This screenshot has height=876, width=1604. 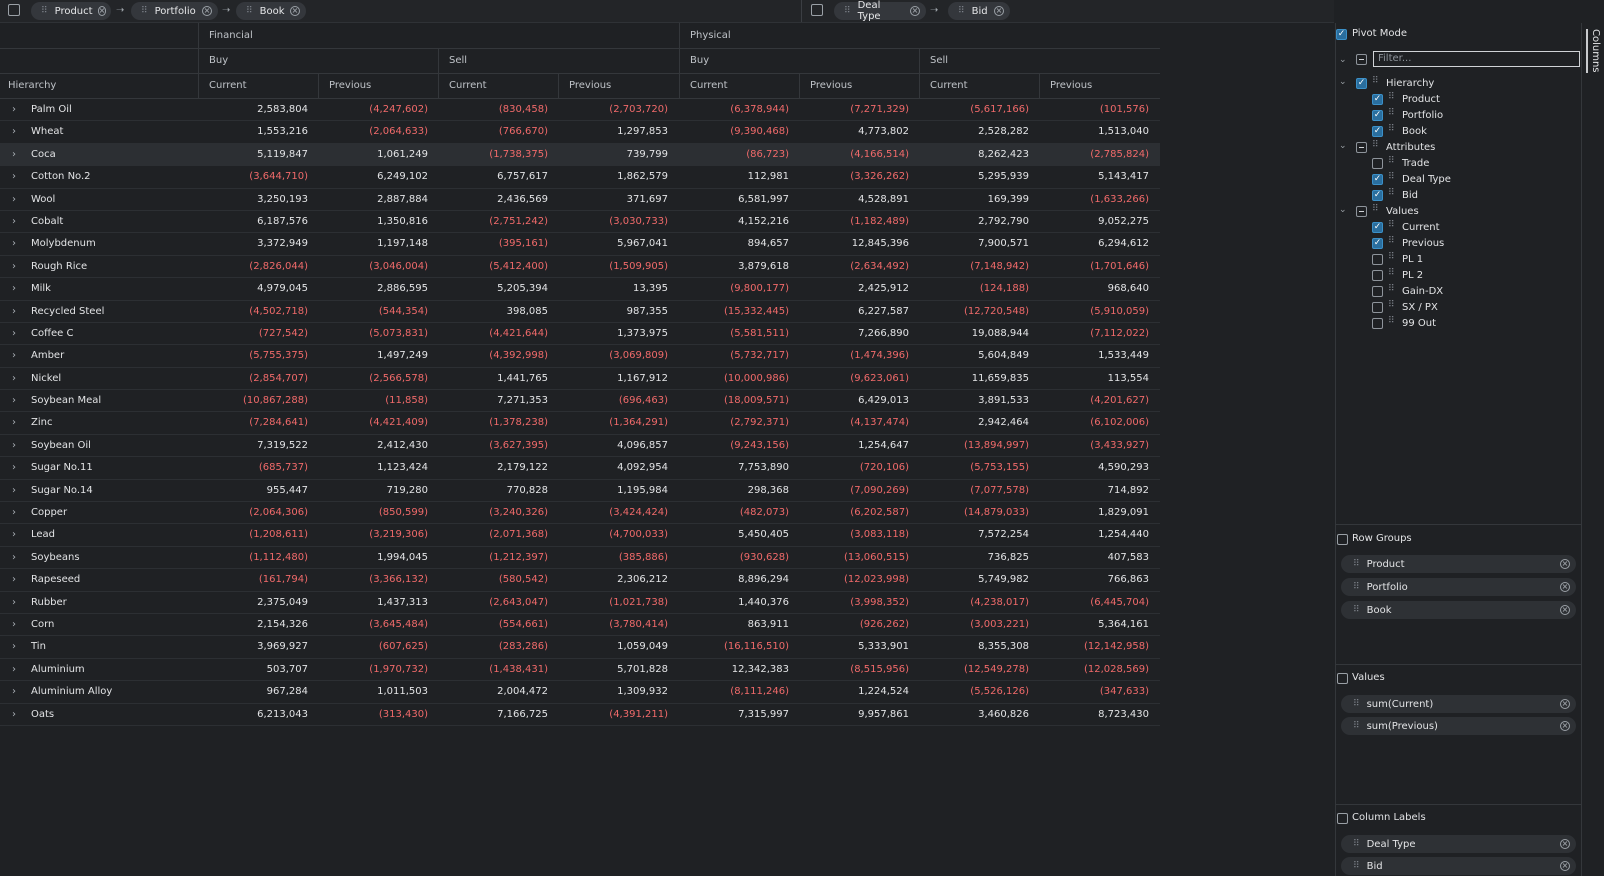 I want to click on value-cell: (9,800,177), so click(x=739, y=289).